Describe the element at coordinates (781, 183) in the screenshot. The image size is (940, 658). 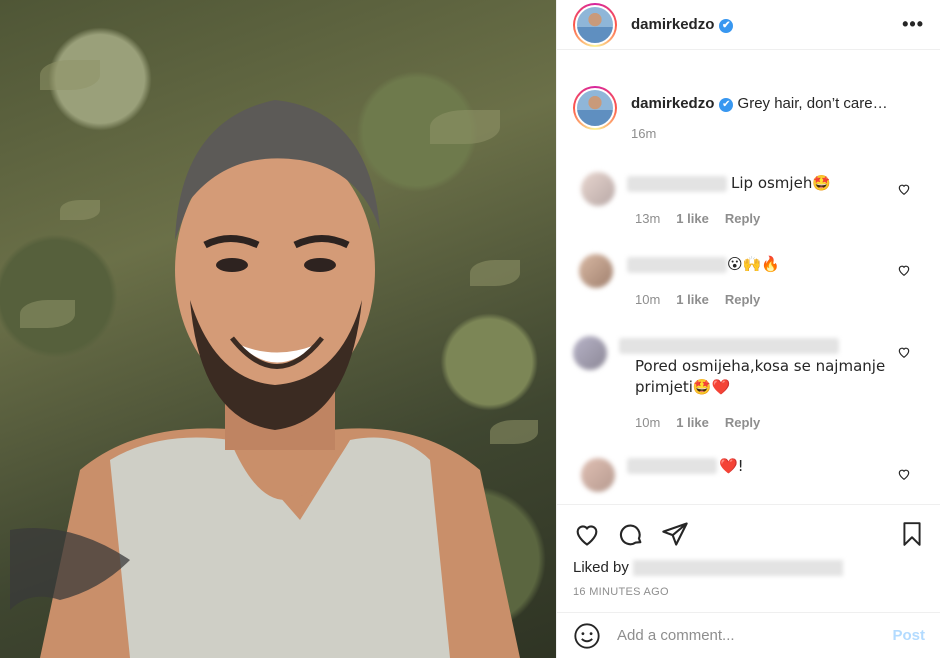
I see `comment-text: Lip osmjeh🤩` at that location.